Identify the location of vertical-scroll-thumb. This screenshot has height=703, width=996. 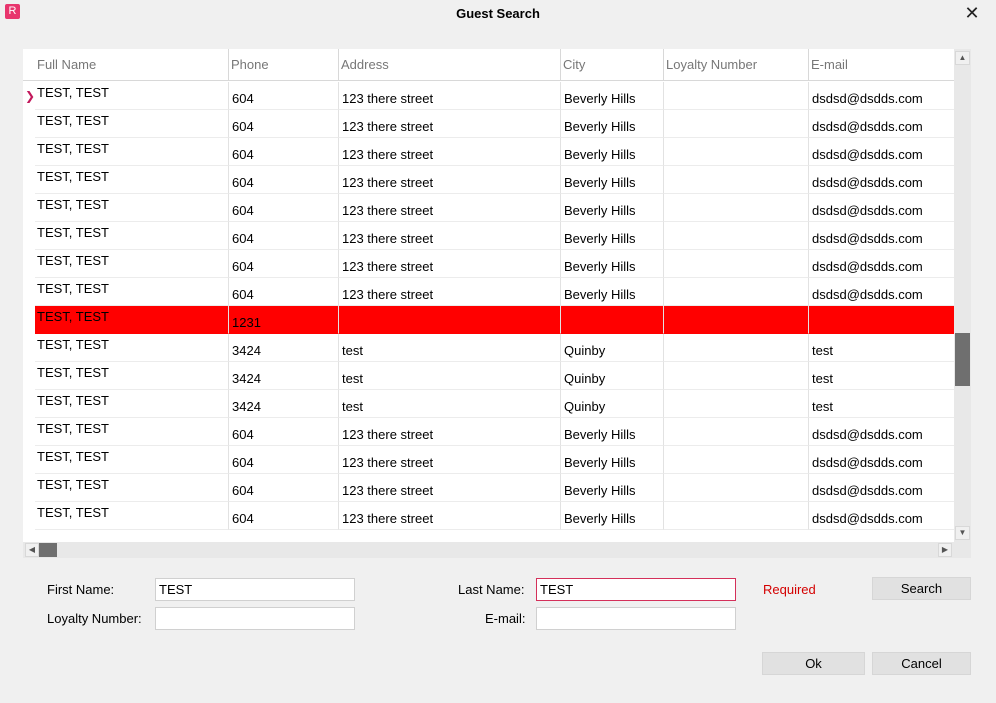
(962, 359).